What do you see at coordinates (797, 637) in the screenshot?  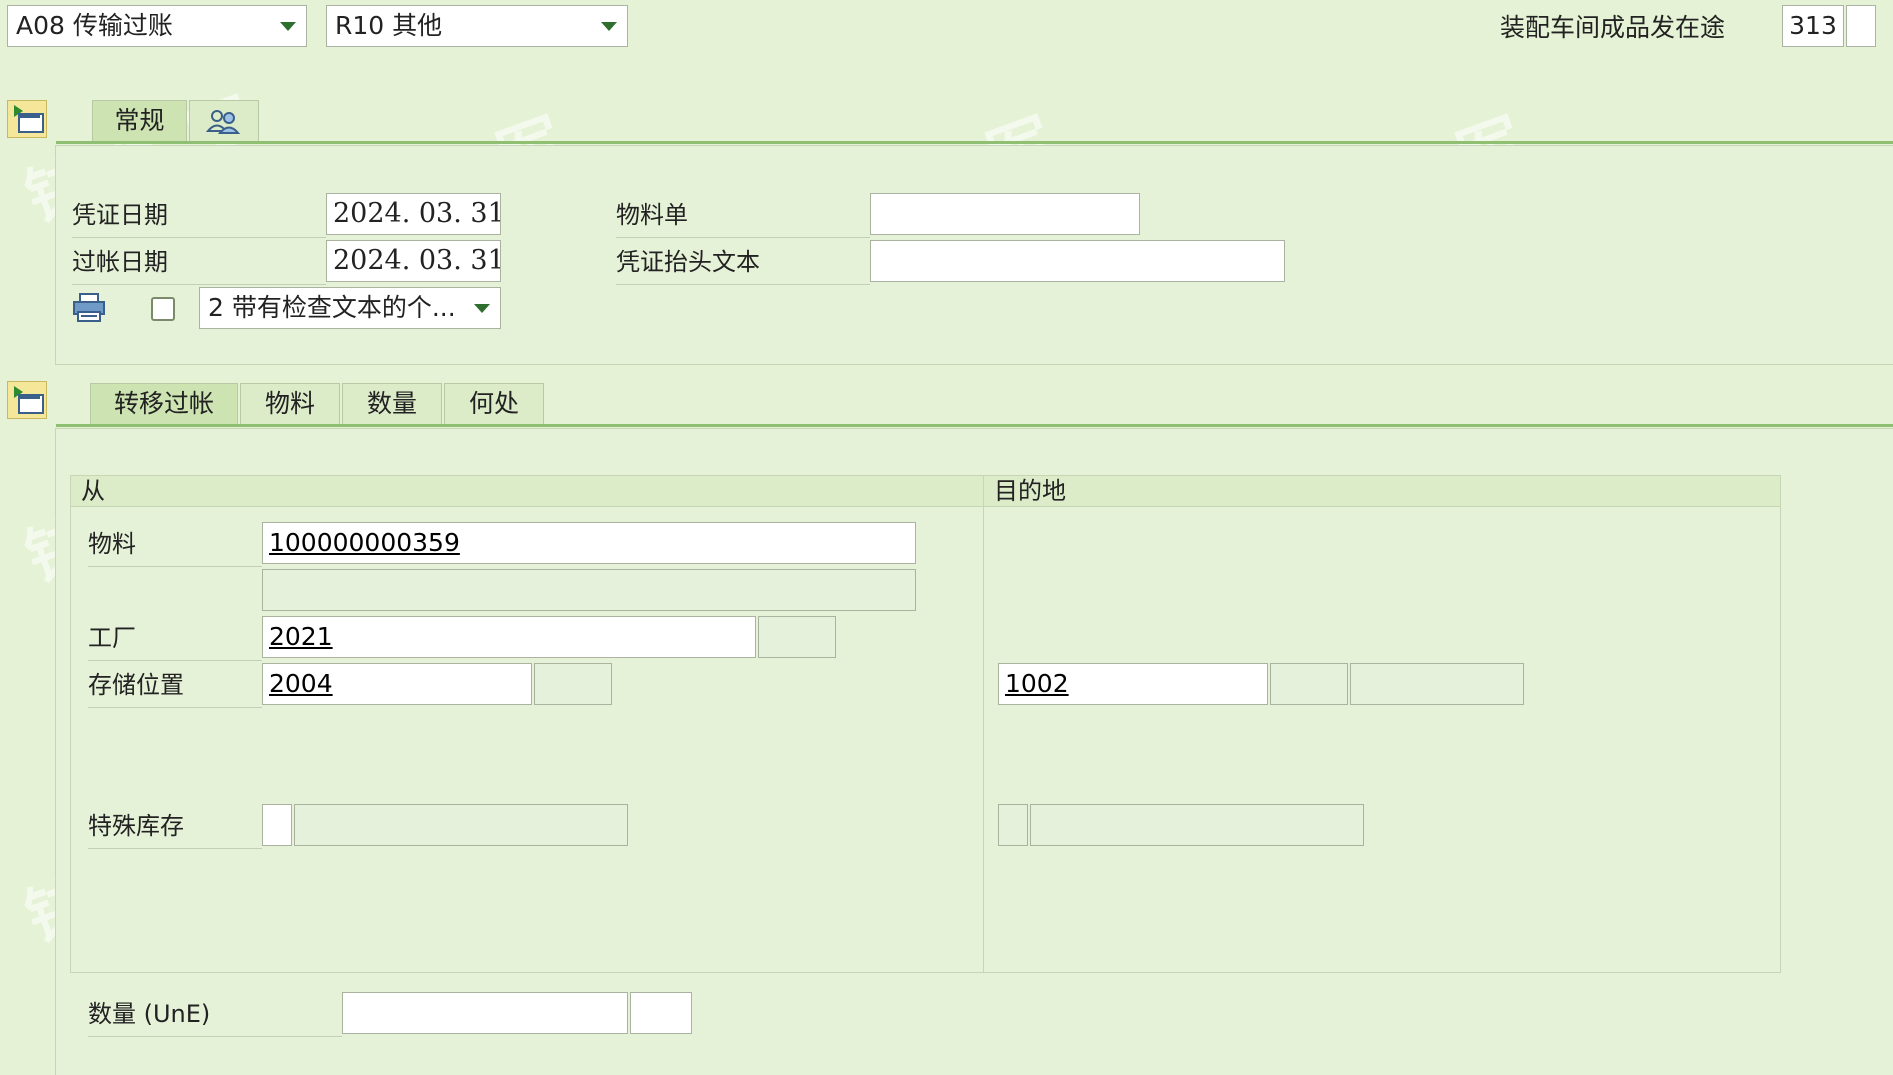 I see `plant-description-field` at bounding box center [797, 637].